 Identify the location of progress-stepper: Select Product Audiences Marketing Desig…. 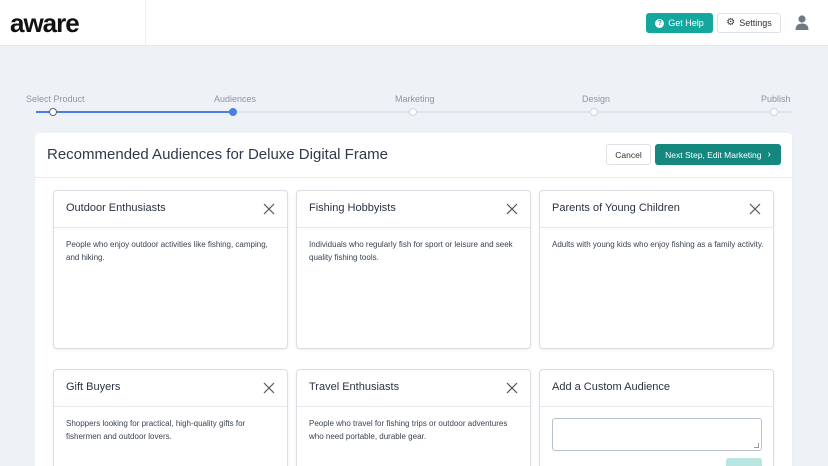
(414, 105).